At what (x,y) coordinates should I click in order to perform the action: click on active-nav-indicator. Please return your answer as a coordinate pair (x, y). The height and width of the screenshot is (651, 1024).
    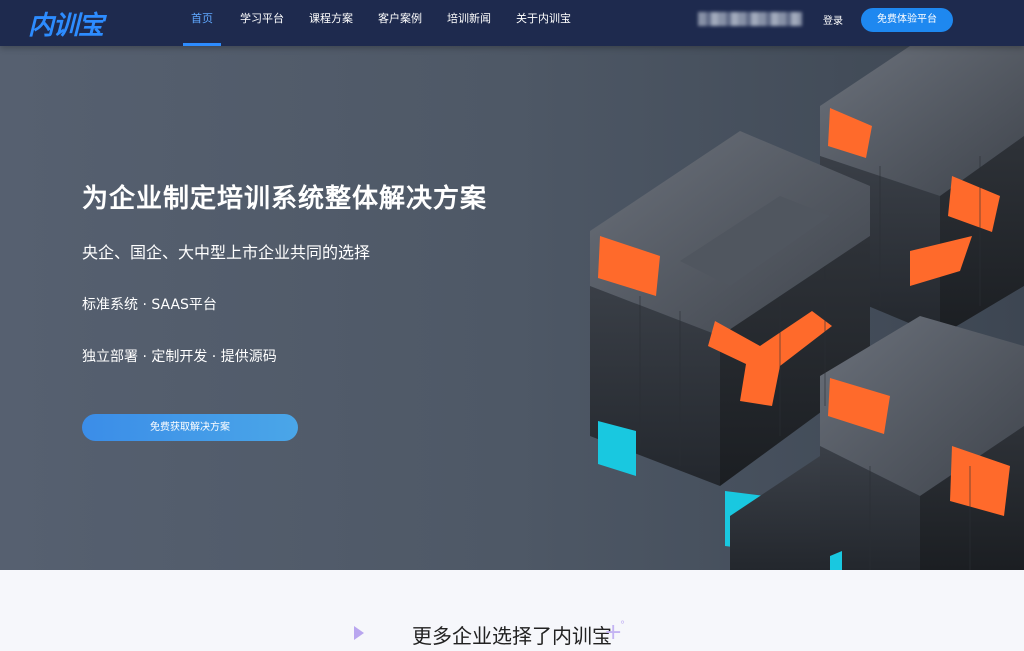
    Looking at the image, I should click on (202, 44).